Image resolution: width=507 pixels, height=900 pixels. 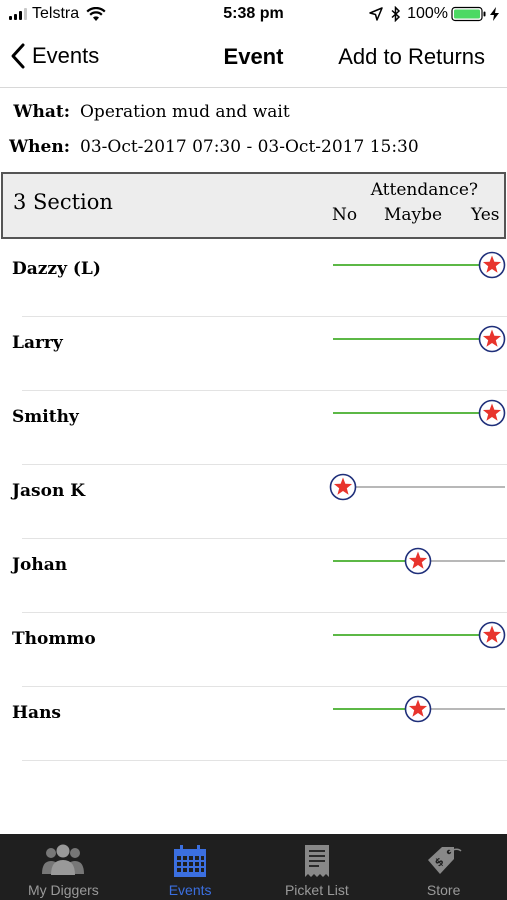 I want to click on tab-picket-list: Picket List, so click(x=317, y=867).